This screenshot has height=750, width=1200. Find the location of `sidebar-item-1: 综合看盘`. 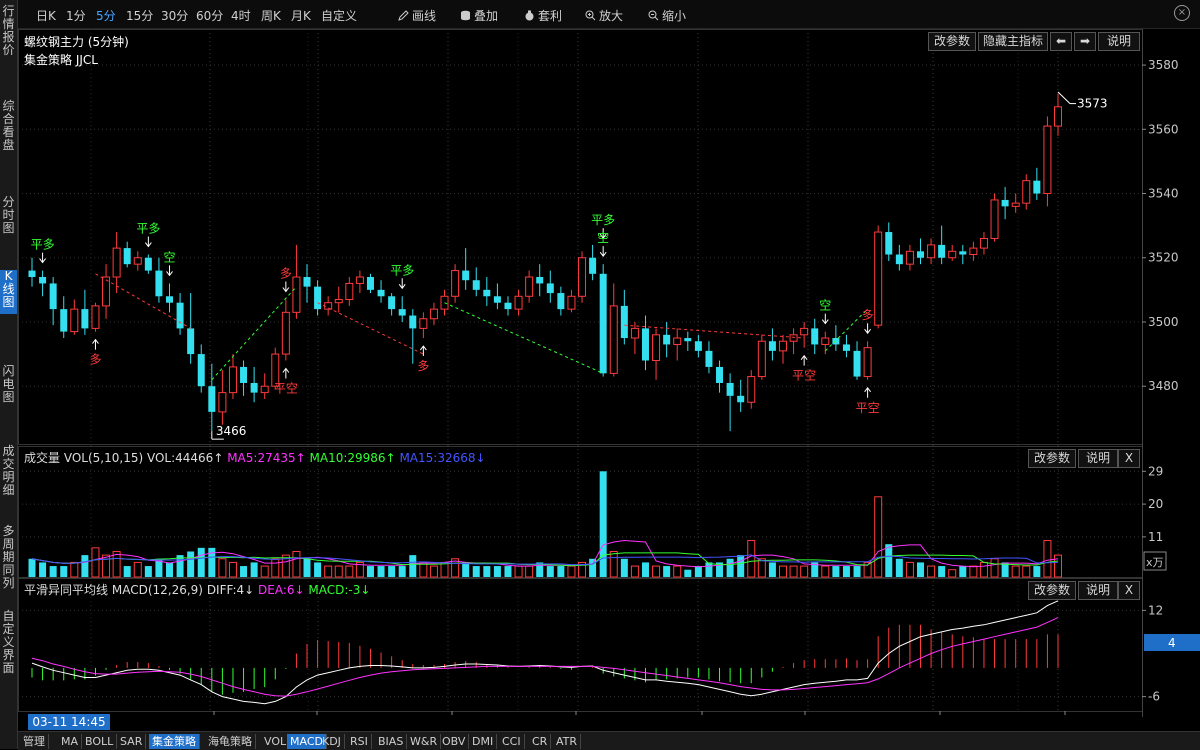

sidebar-item-1: 综合看盘 is located at coordinates (8, 129).